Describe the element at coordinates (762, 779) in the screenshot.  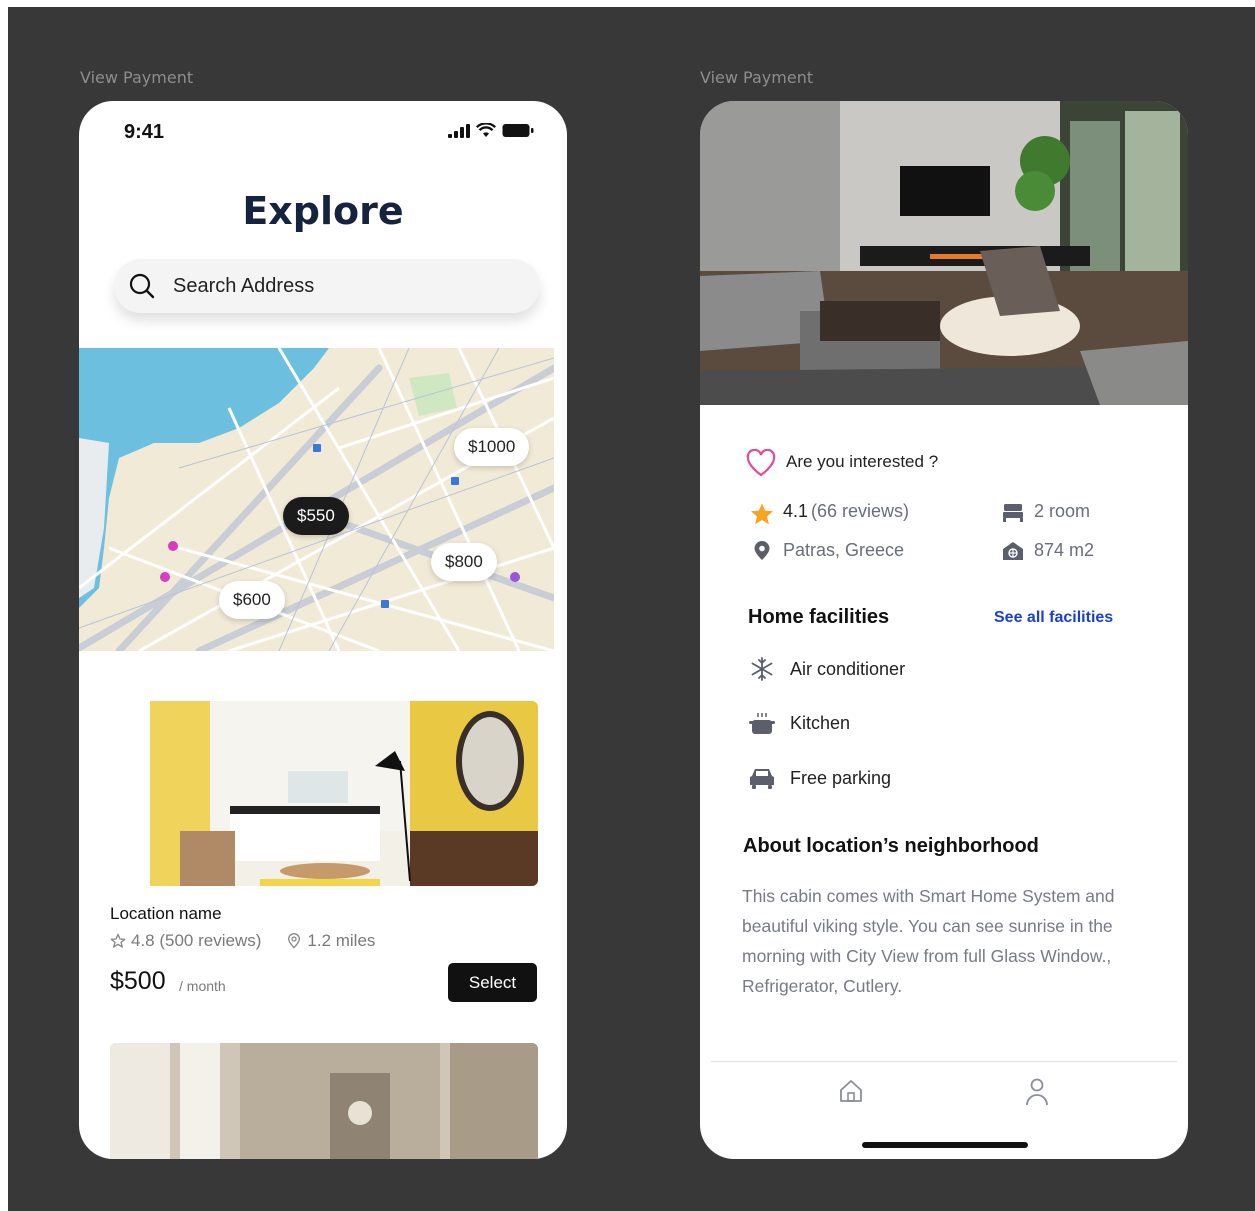
I see `car-icon` at that location.